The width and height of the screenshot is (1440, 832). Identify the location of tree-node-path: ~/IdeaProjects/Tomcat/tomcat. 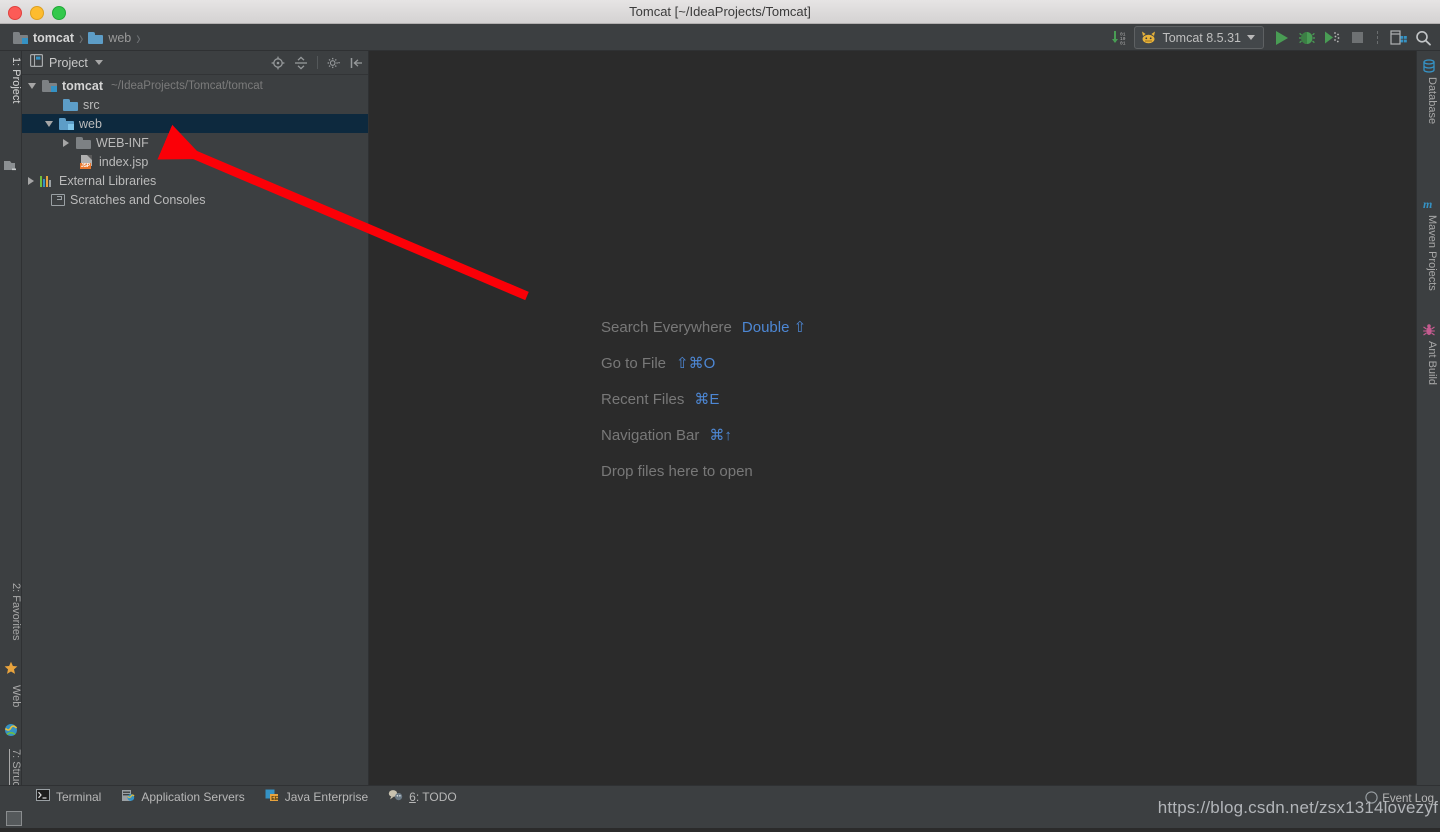
(186, 85).